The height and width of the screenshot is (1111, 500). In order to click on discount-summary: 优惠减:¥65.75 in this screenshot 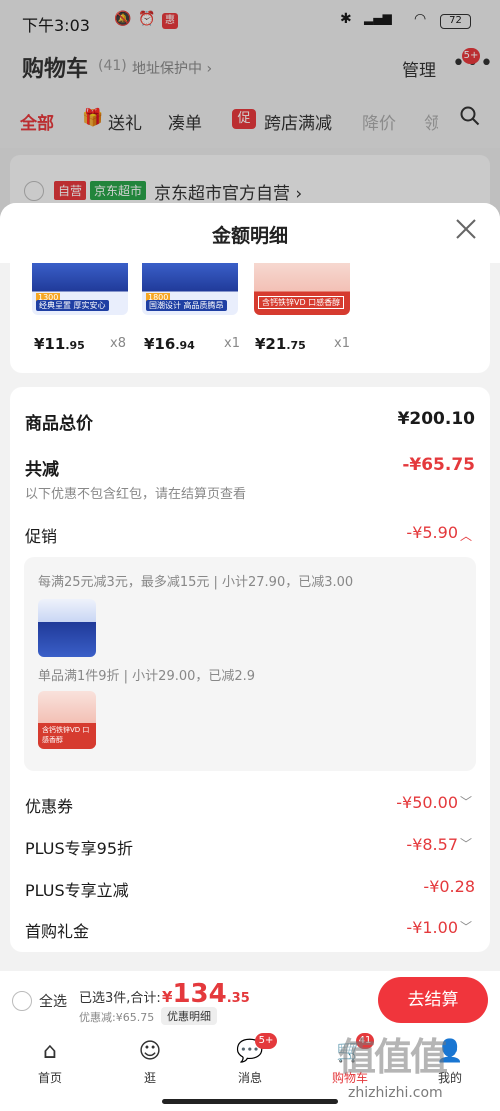, I will do `click(117, 1017)`.